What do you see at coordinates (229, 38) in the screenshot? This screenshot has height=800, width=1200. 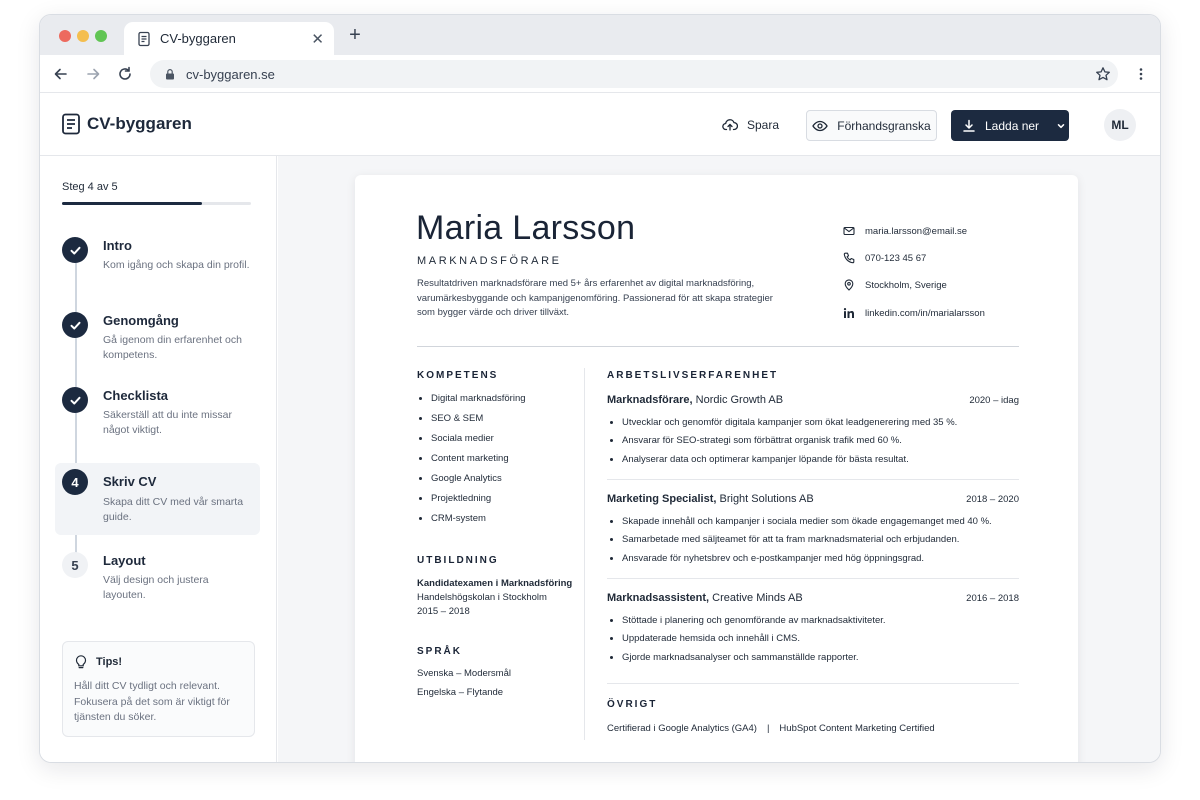 I see `browser-tab: CV-byggaren ✕` at bounding box center [229, 38].